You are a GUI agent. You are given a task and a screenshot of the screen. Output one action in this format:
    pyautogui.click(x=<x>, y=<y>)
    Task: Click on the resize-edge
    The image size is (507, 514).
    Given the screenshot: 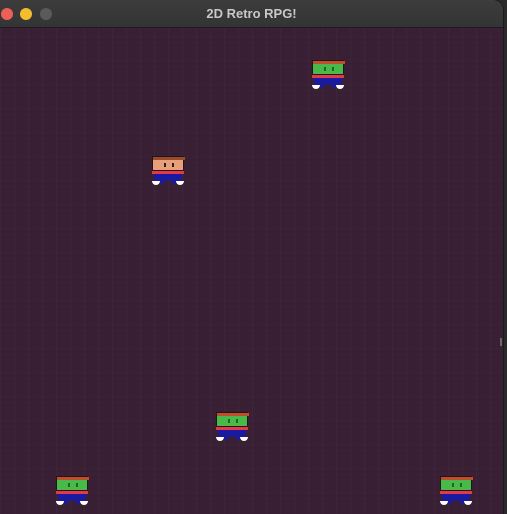 What is the action you would take?
    pyautogui.click(x=501, y=342)
    